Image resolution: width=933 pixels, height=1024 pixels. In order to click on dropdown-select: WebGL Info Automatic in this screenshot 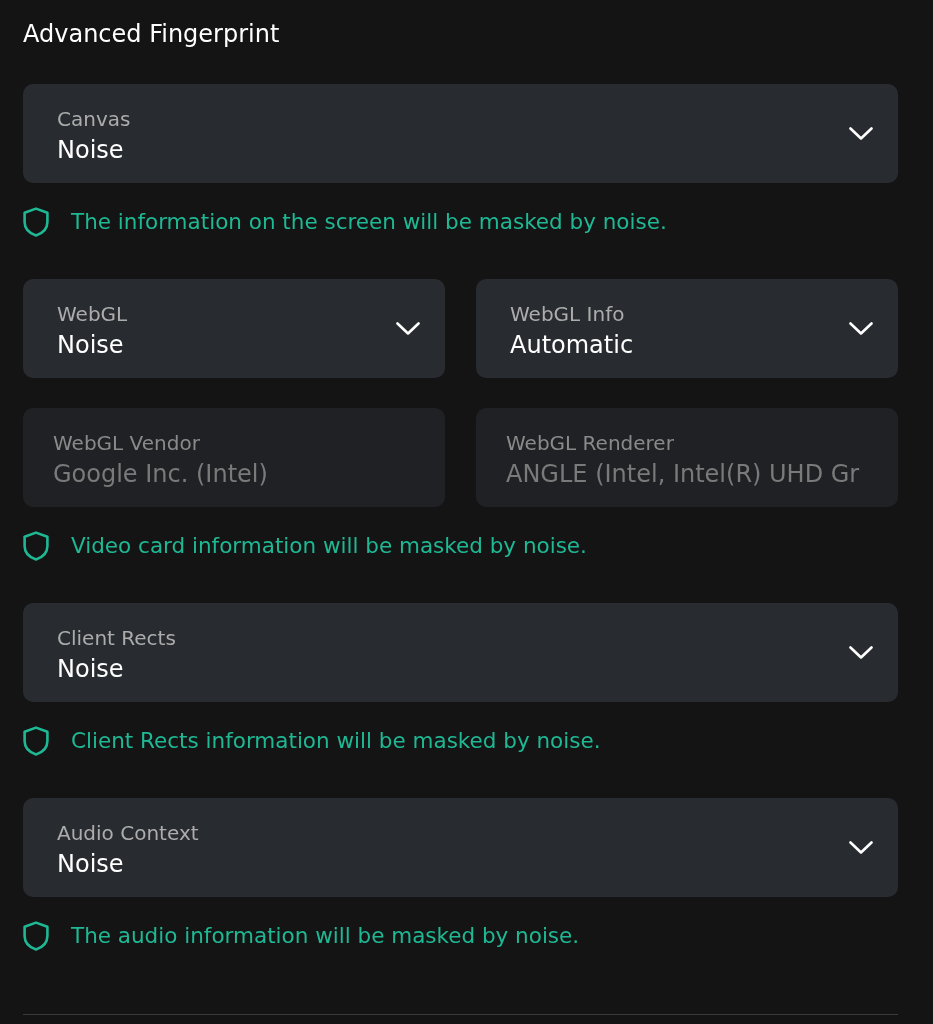, I will do `click(687, 328)`.